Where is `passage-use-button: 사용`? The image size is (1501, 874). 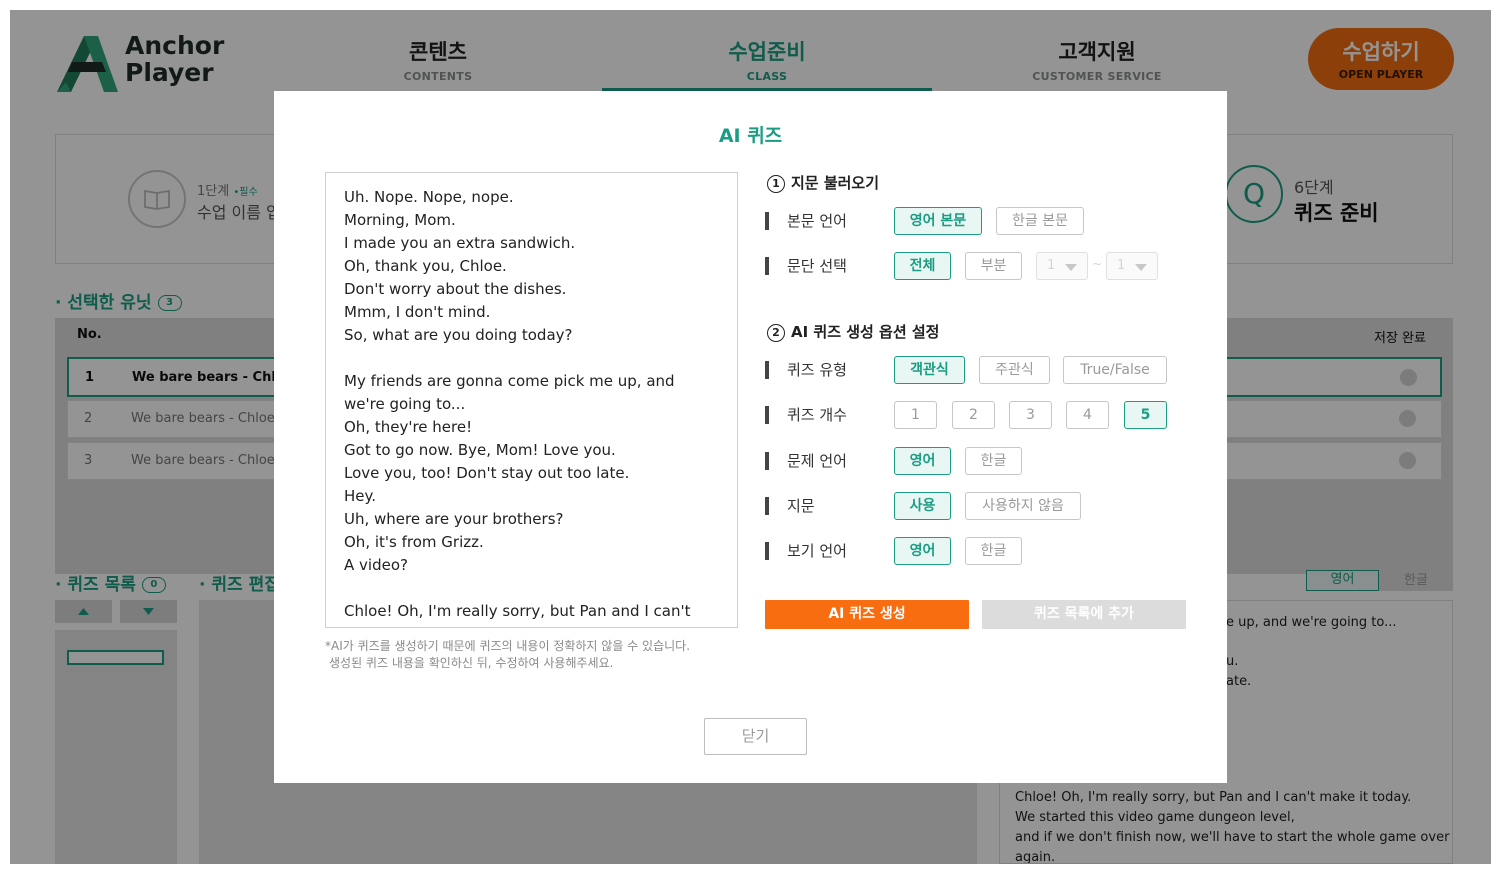 passage-use-button: 사용 is located at coordinates (922, 506).